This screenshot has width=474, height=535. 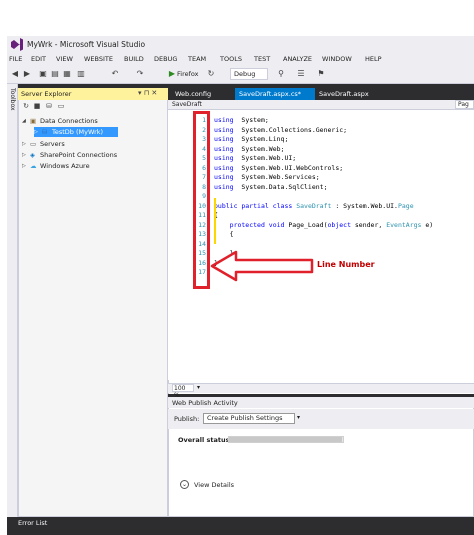 What do you see at coordinates (147, 93) in the screenshot?
I see `pin-controls-icon: ▾ ⊓ ✕` at bounding box center [147, 93].